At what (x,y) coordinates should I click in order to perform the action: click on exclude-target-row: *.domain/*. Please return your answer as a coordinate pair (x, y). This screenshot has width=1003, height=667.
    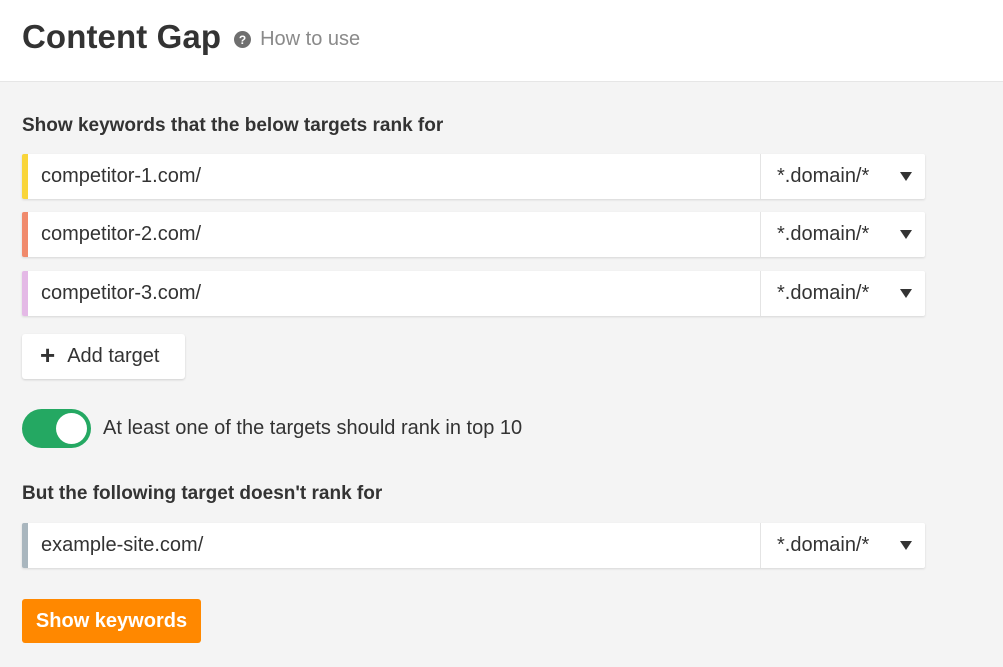
    Looking at the image, I should click on (473, 545).